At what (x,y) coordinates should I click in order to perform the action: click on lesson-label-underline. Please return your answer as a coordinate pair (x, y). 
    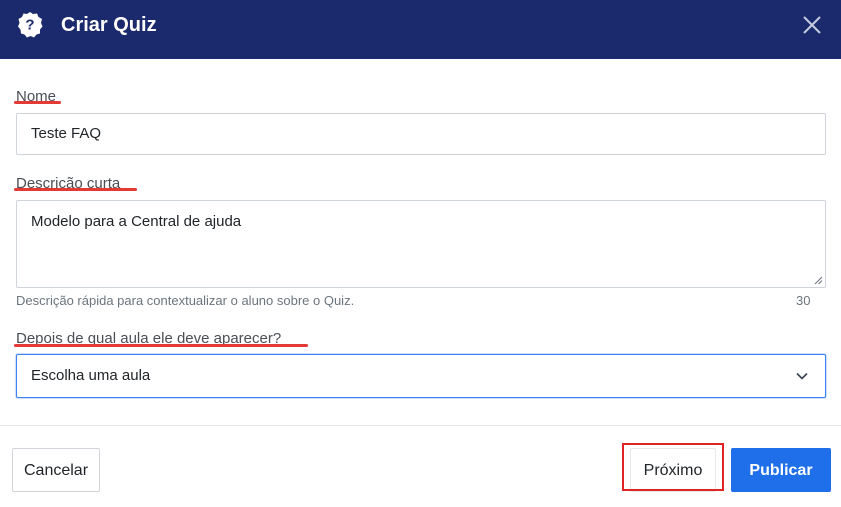
    Looking at the image, I should click on (161, 345).